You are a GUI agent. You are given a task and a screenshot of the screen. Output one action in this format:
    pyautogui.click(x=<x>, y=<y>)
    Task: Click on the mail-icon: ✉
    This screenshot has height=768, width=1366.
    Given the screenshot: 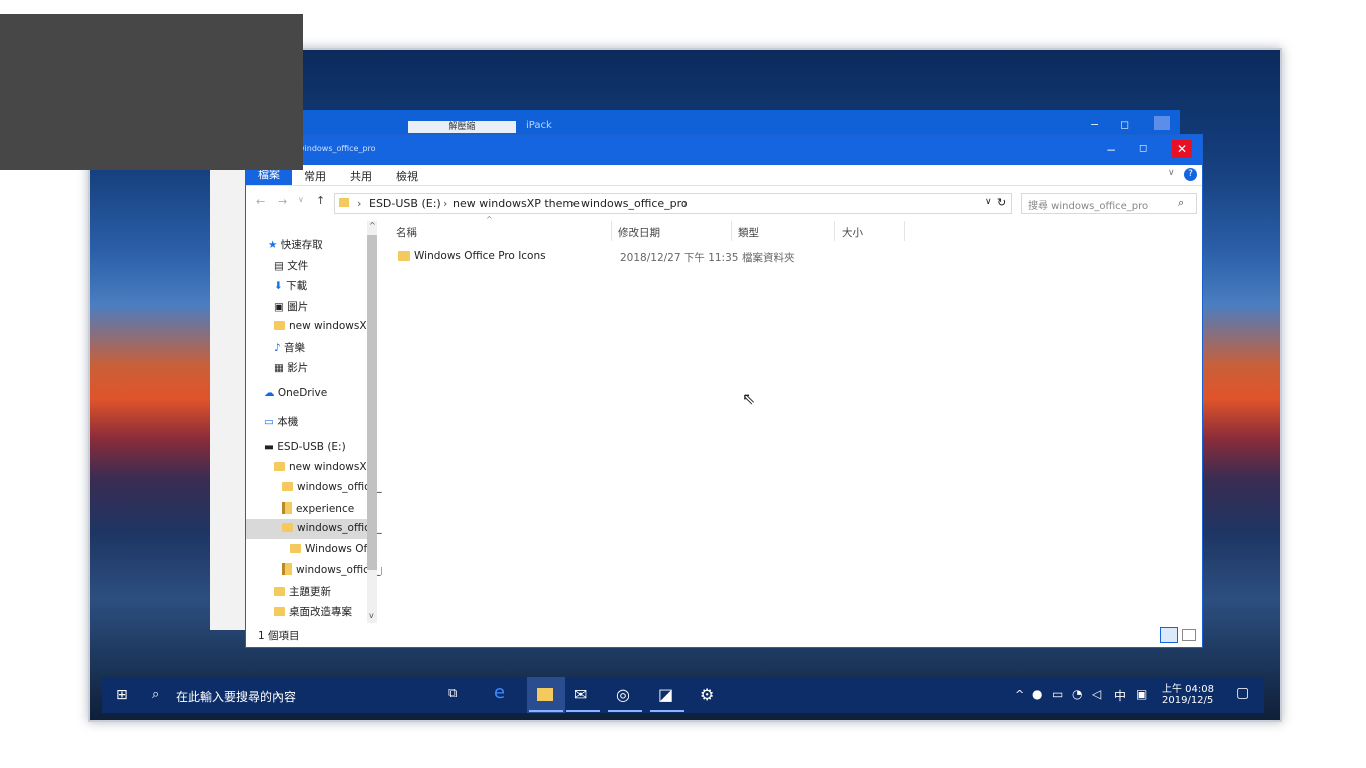 What is the action you would take?
    pyautogui.click(x=580, y=694)
    